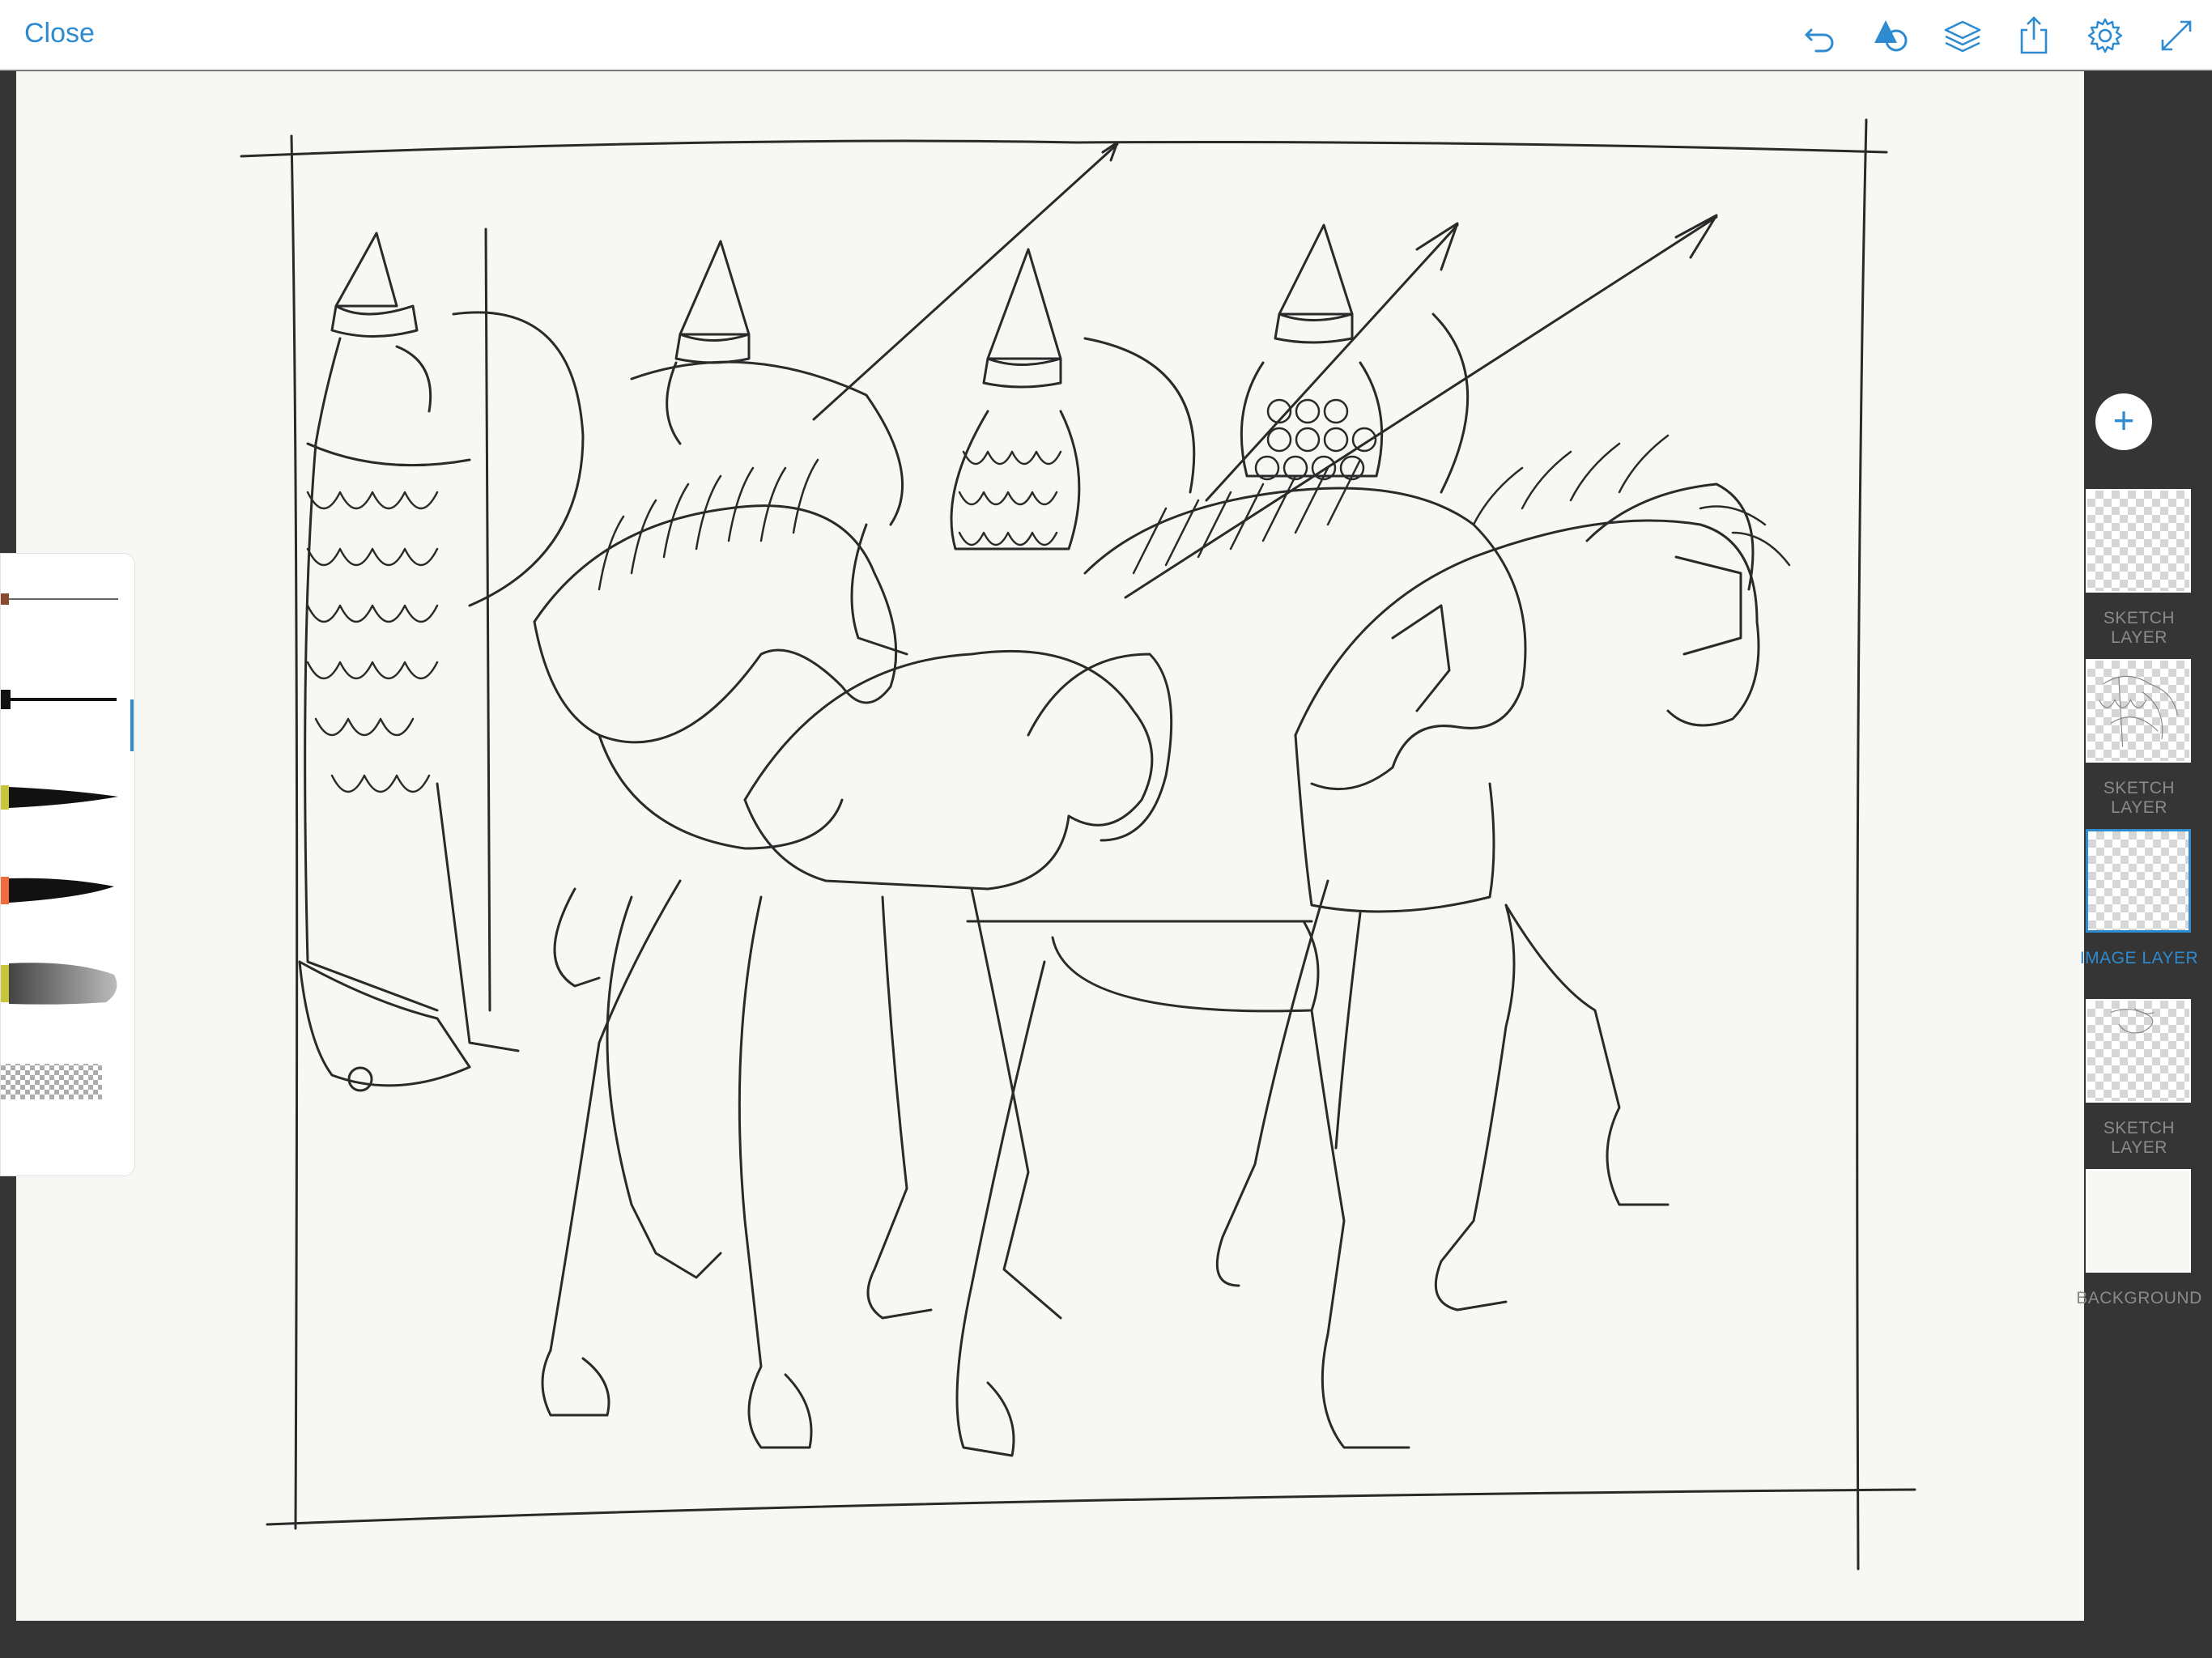 The height and width of the screenshot is (1658, 2212). I want to click on brush-panel, so click(67, 864).